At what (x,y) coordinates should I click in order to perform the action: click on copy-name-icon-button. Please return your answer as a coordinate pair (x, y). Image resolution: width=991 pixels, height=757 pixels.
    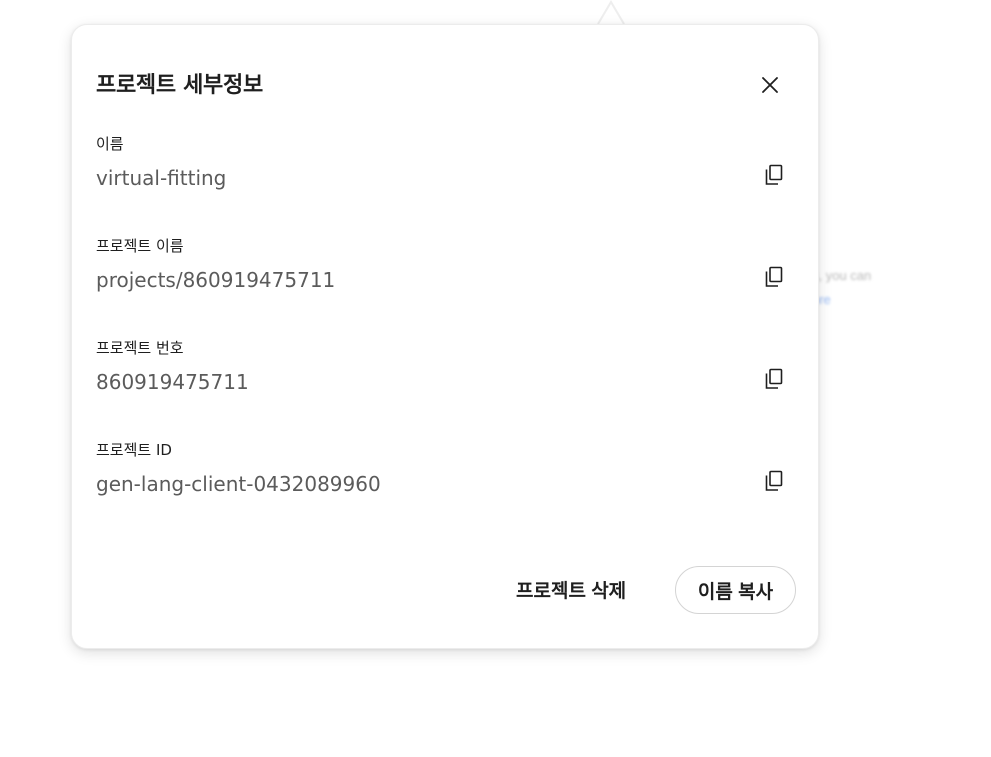
    Looking at the image, I should click on (774, 175).